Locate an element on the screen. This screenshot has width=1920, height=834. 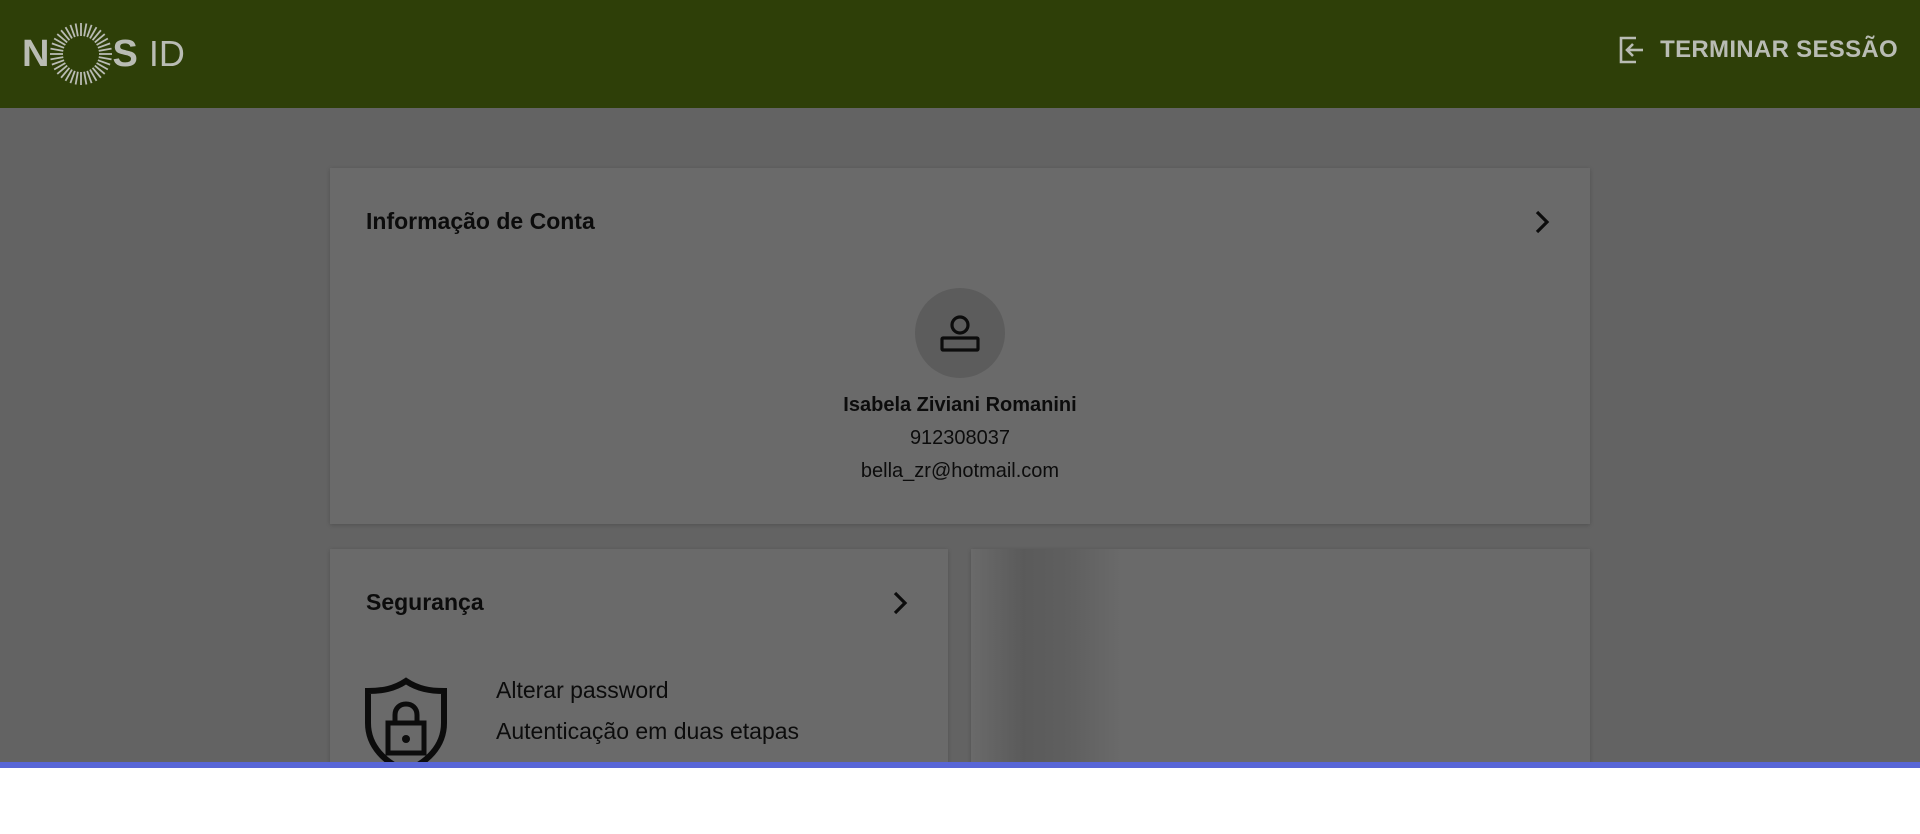
security-card-title: Segurança is located at coordinates (425, 602).